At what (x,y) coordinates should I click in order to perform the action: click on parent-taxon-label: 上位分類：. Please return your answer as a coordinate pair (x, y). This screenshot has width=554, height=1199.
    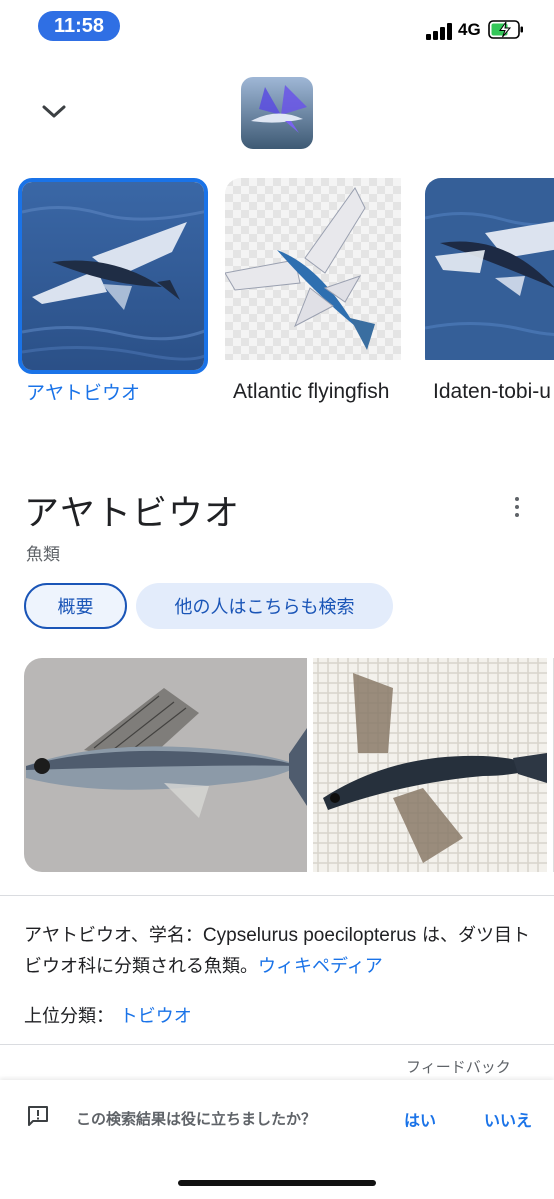
    Looking at the image, I should click on (69, 1016).